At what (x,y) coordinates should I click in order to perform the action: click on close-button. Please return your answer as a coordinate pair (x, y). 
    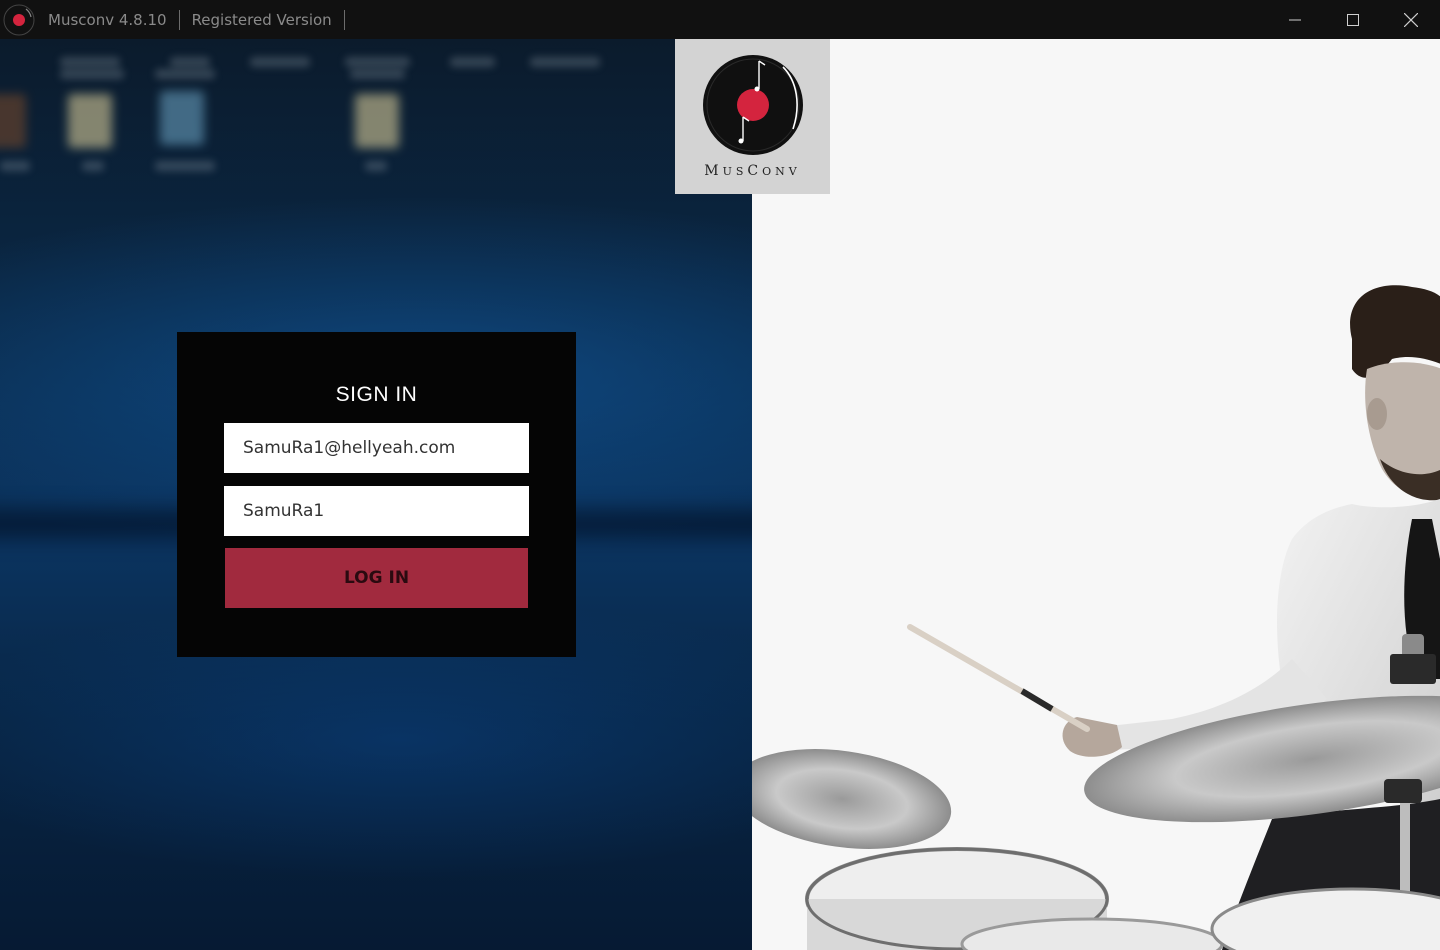
    Looking at the image, I should click on (1411, 19).